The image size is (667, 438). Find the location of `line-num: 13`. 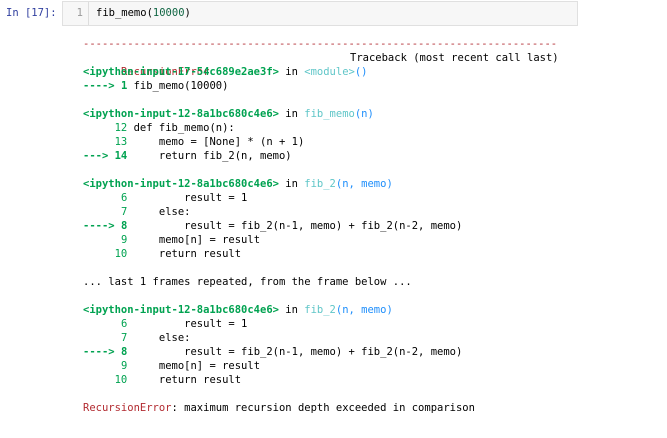

line-num: 13 is located at coordinates (121, 142).